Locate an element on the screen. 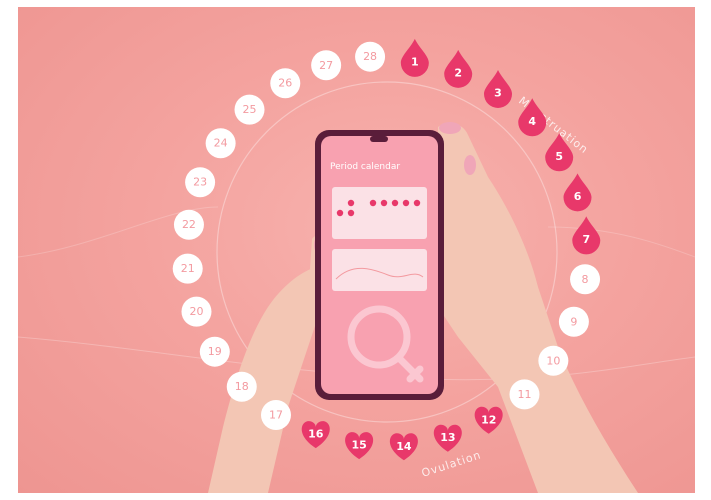 This screenshot has width=711, height=500. day-number: 2 is located at coordinates (458, 72).